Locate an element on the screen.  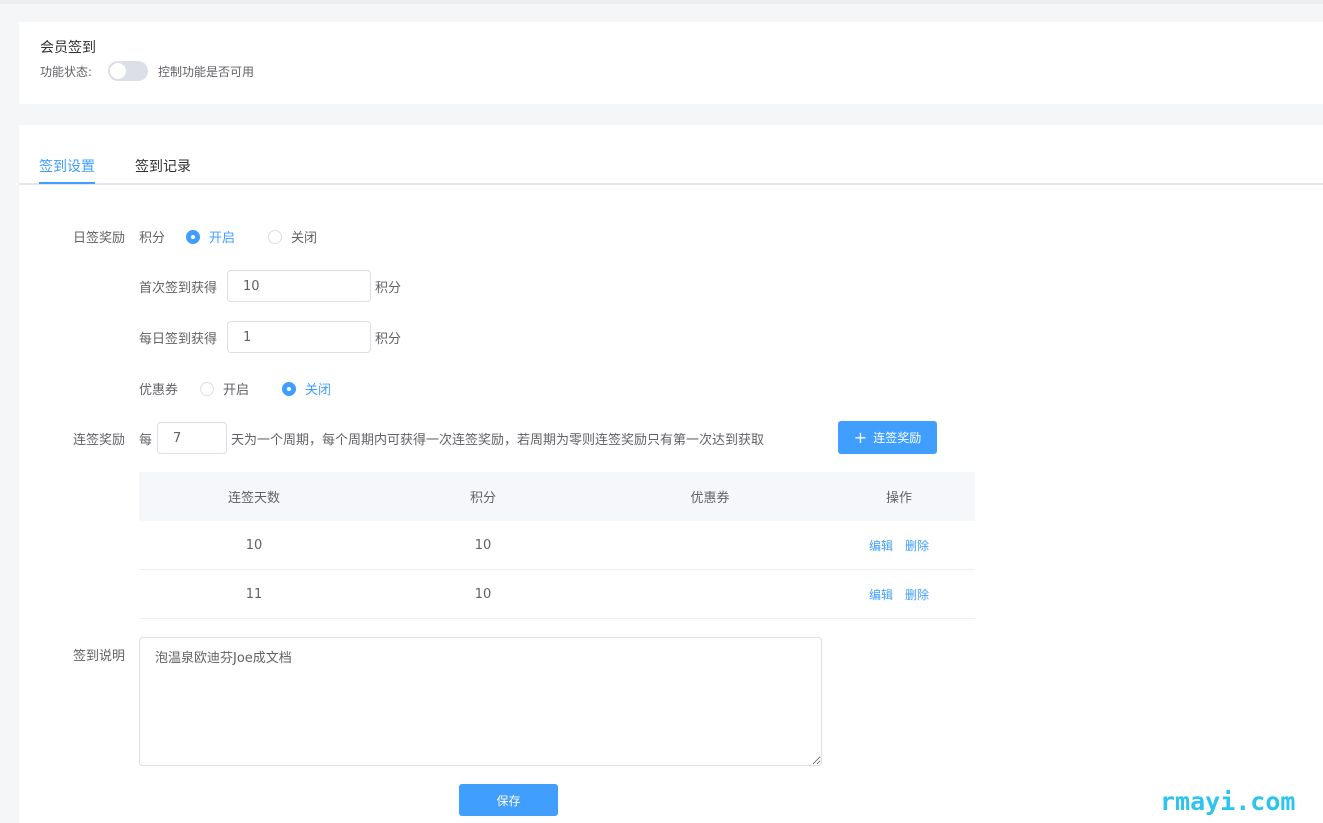
everyday-checkin-points-input is located at coordinates (299, 337).